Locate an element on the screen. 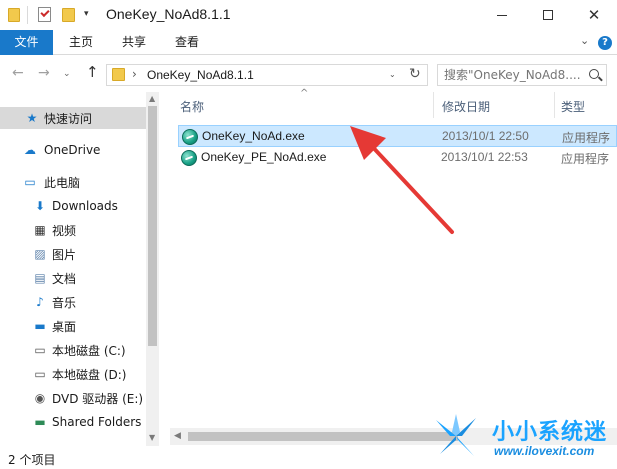 The image size is (617, 469). drive-d-icon: ▭ is located at coordinates (40, 374).